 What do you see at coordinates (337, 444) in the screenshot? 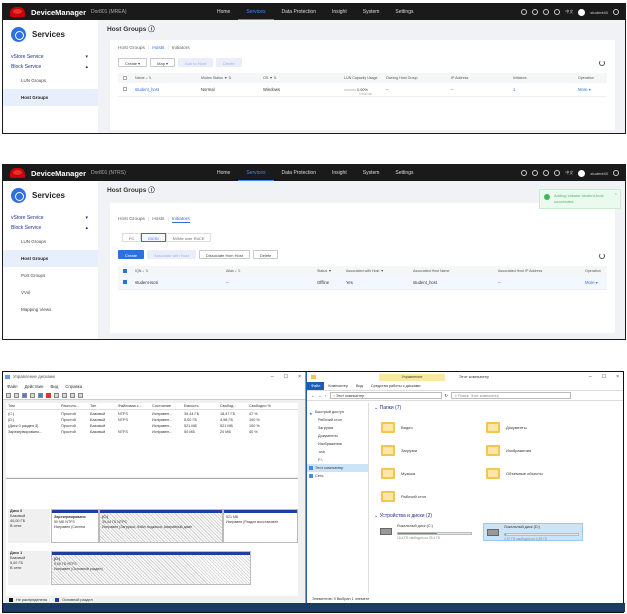
I see `nav-pictures: Изображения` at bounding box center [337, 444].